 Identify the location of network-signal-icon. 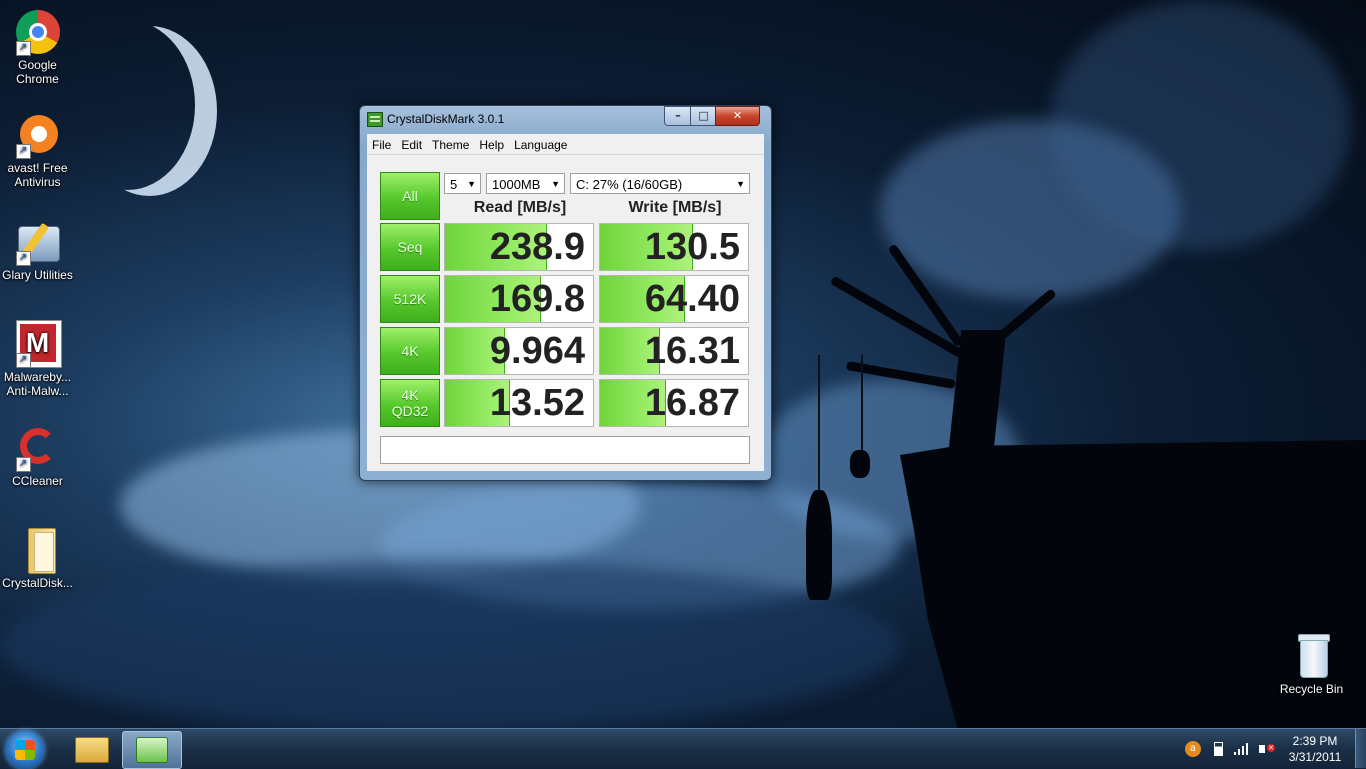
(1241, 749).